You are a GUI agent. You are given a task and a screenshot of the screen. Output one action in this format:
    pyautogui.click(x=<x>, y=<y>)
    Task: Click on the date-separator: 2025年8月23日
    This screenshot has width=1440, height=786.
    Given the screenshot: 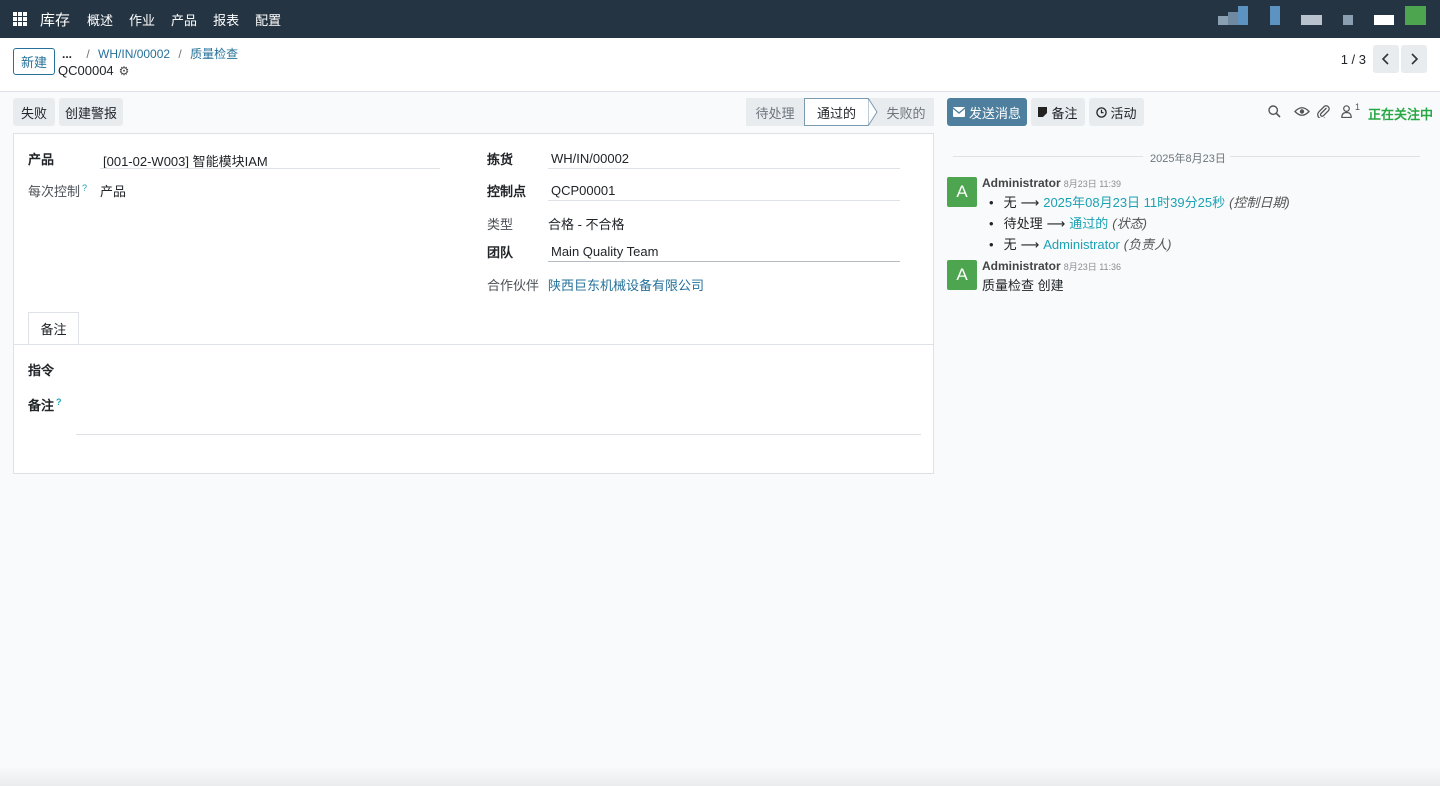 What is the action you would take?
    pyautogui.click(x=1186, y=157)
    